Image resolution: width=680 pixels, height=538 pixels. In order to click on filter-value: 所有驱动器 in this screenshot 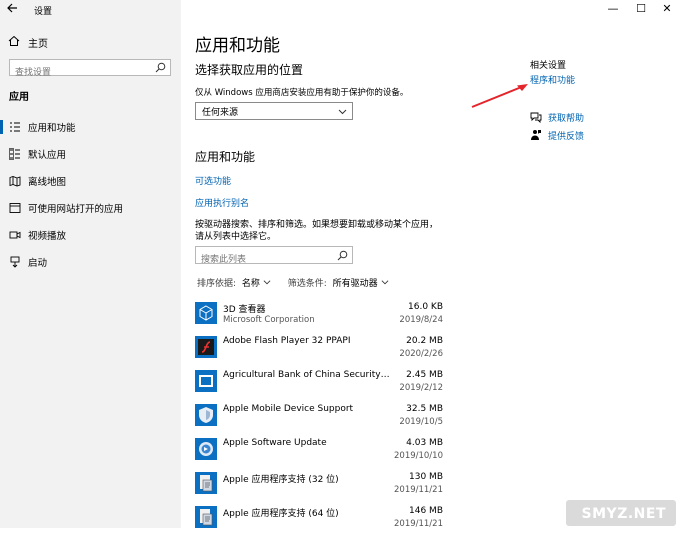, I will do `click(355, 284)`.